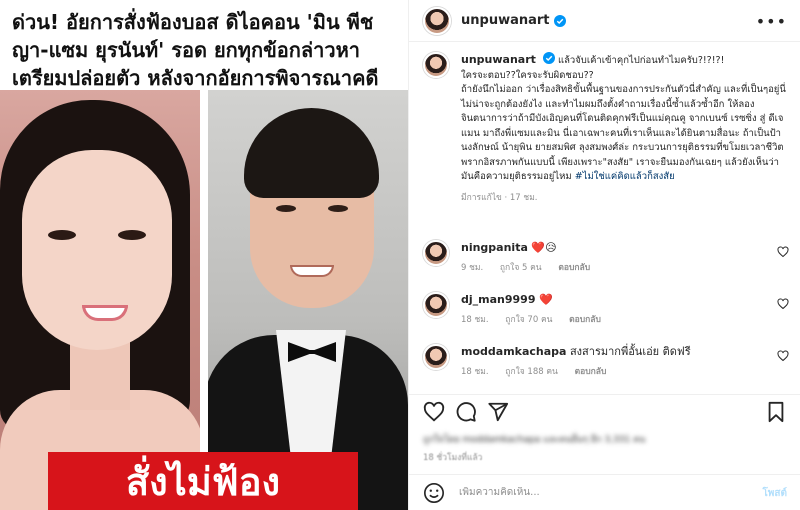  What do you see at coordinates (774, 493) in the screenshot?
I see `post-comment-button: โพสต์` at bounding box center [774, 493].